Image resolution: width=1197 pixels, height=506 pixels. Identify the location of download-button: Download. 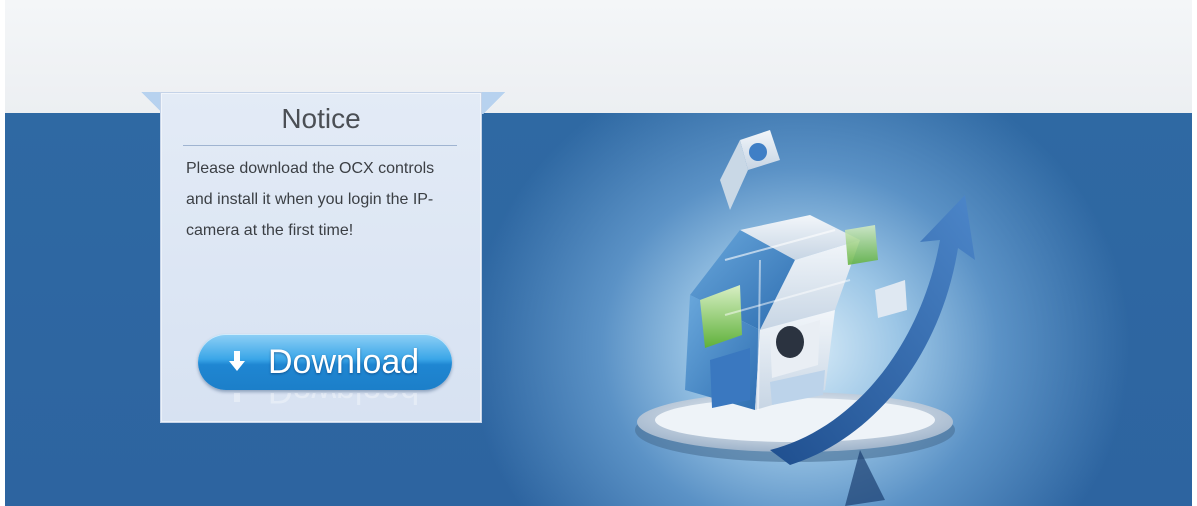
(325, 362).